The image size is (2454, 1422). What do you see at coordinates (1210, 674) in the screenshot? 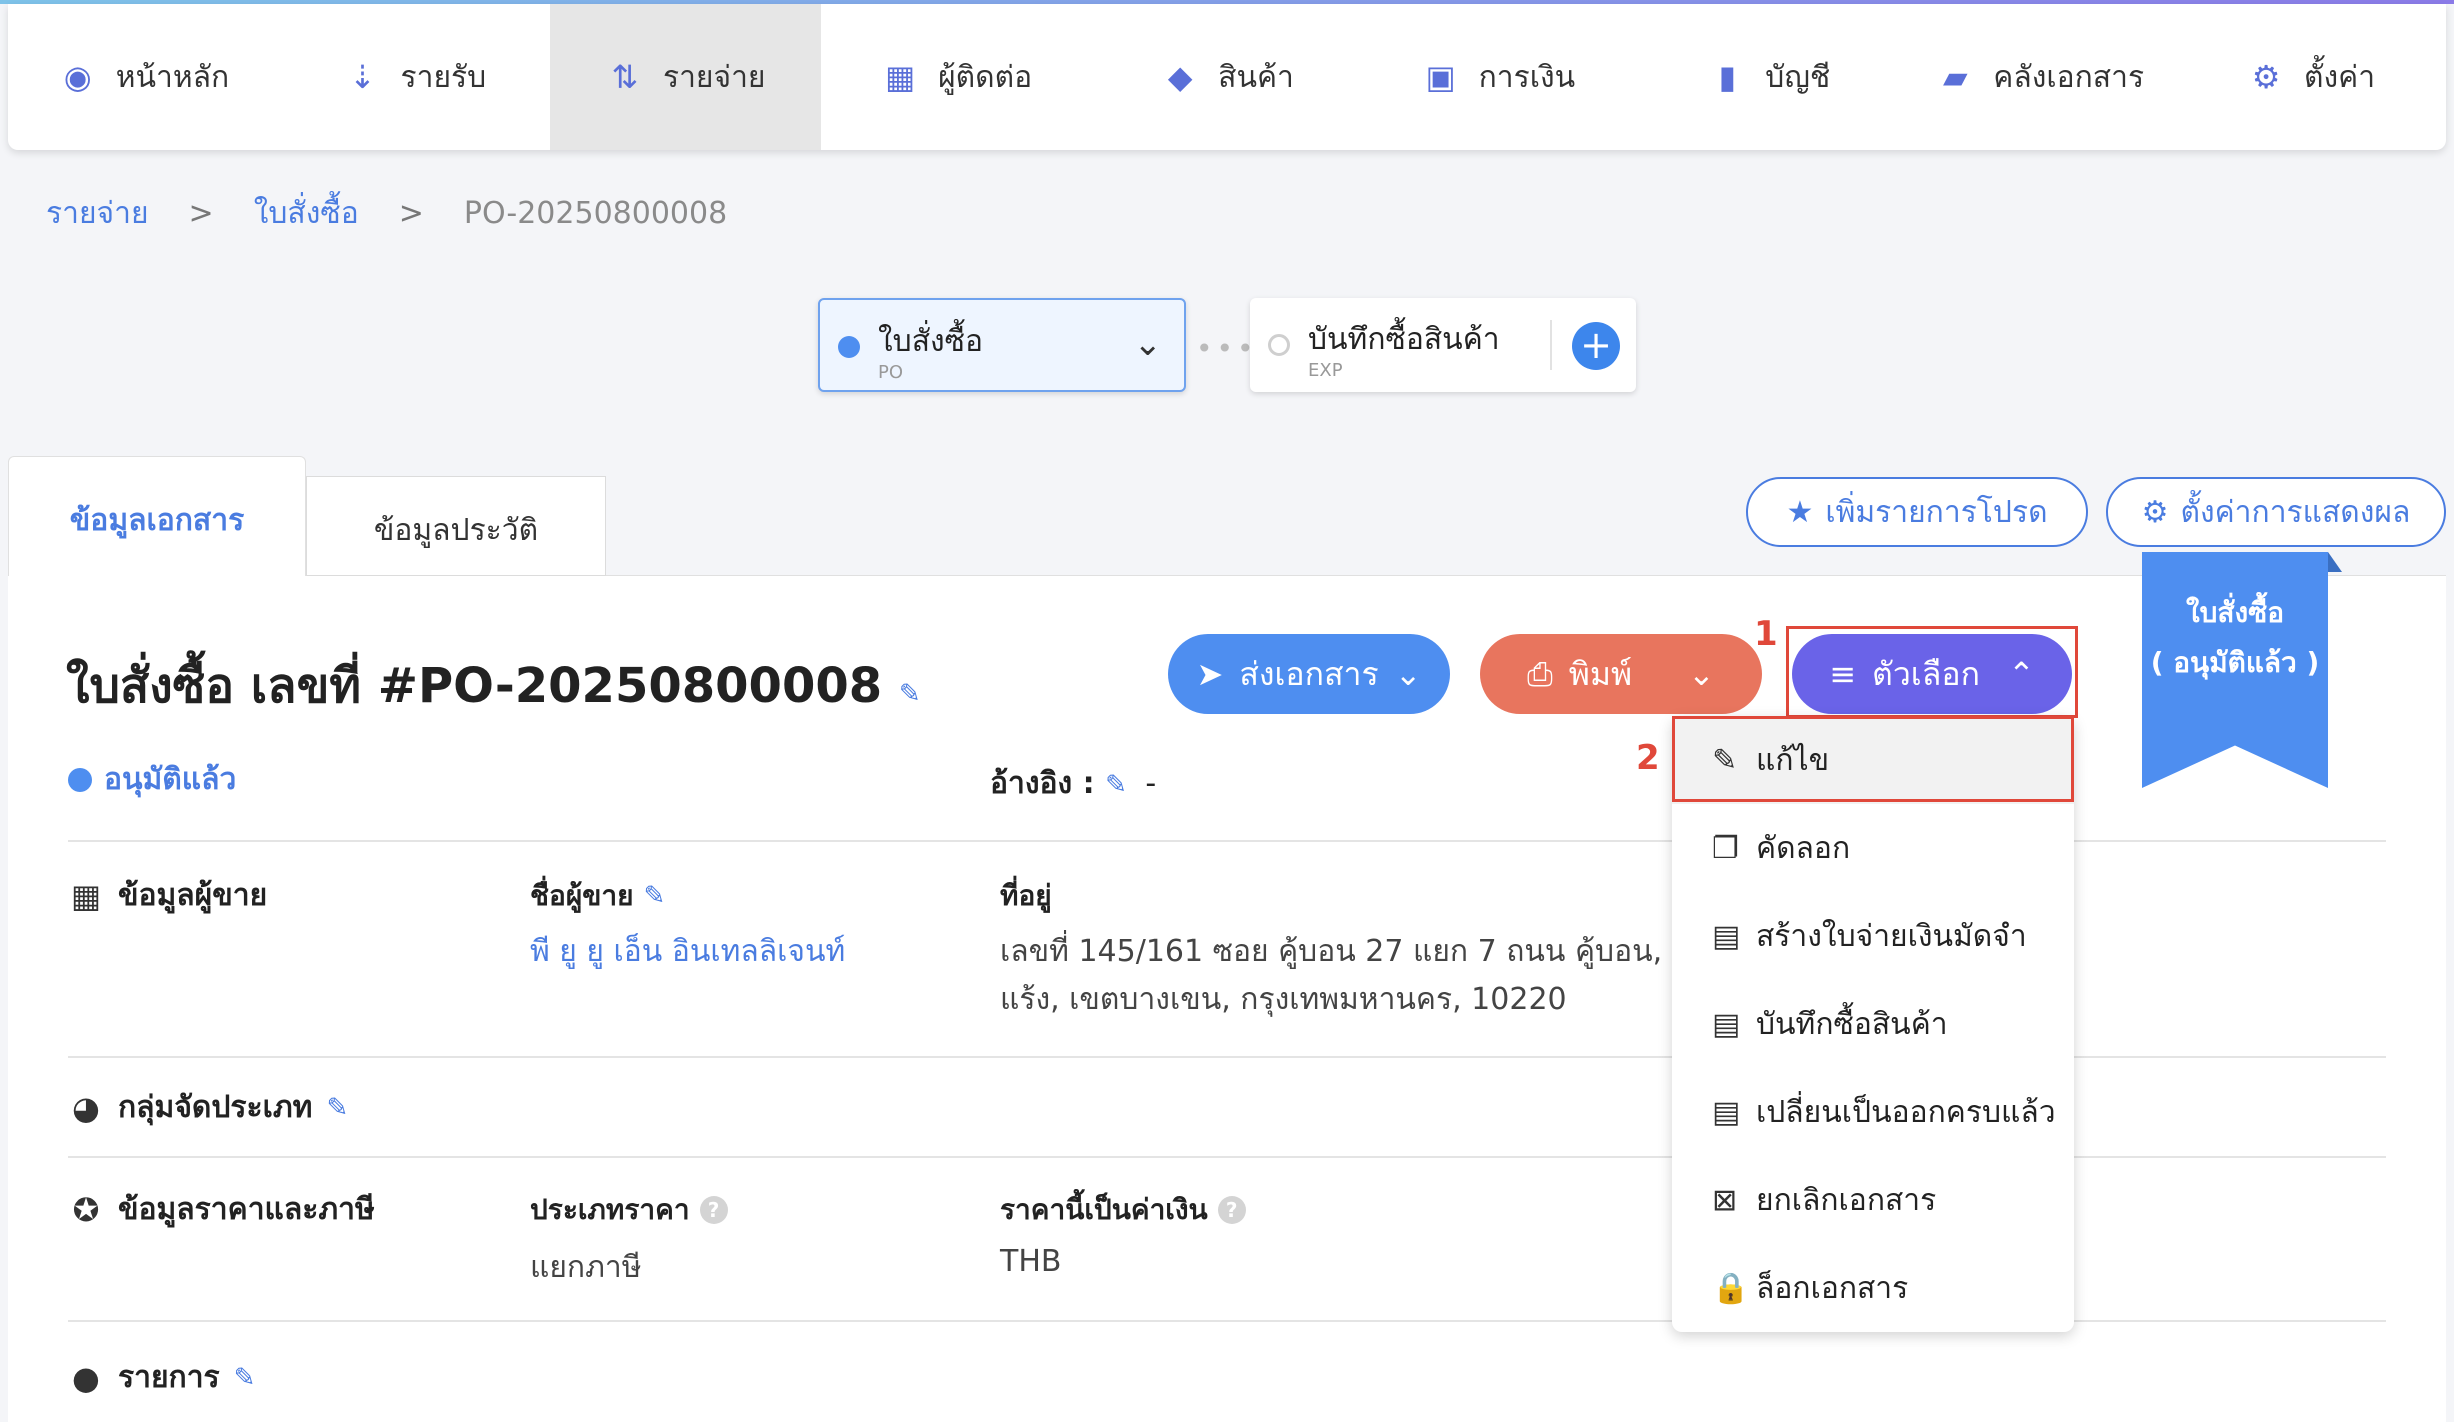
I see `paper-plane-icon: ➤` at bounding box center [1210, 674].